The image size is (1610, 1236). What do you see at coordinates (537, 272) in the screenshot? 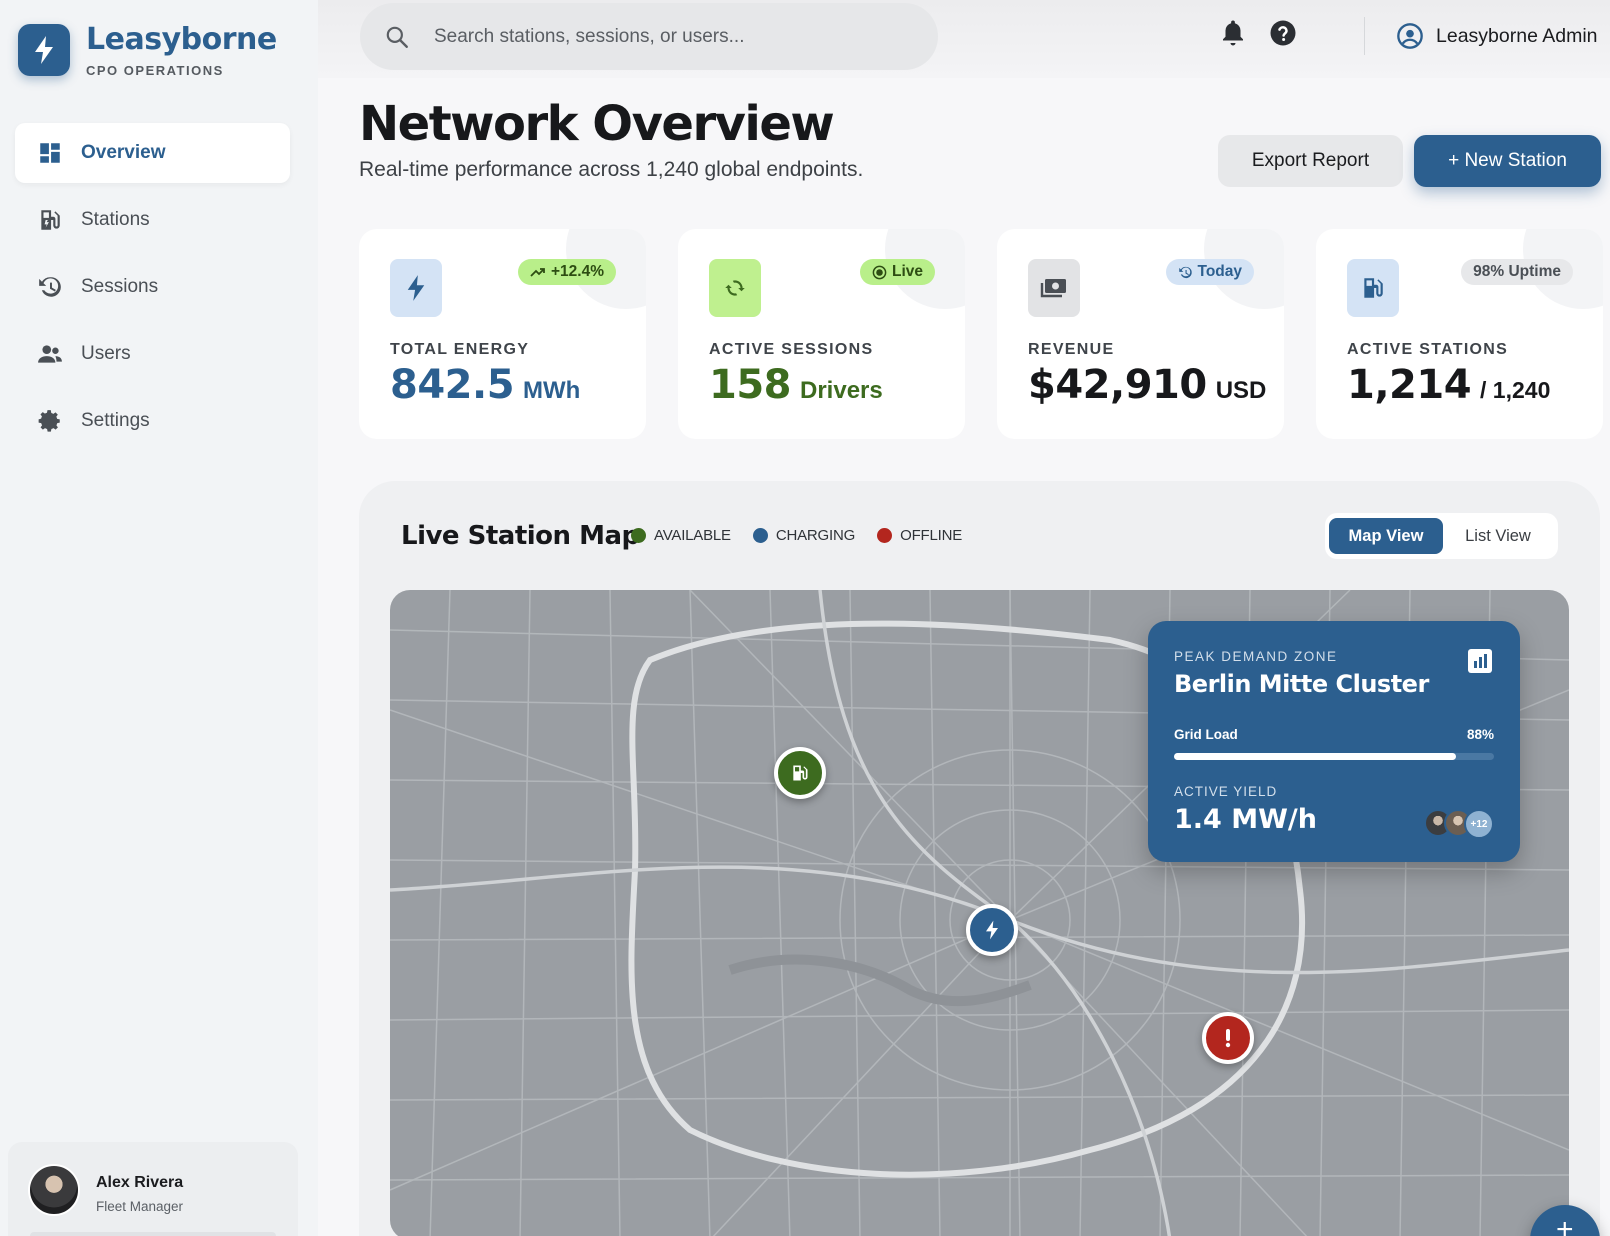
I see `trending-up-icon` at bounding box center [537, 272].